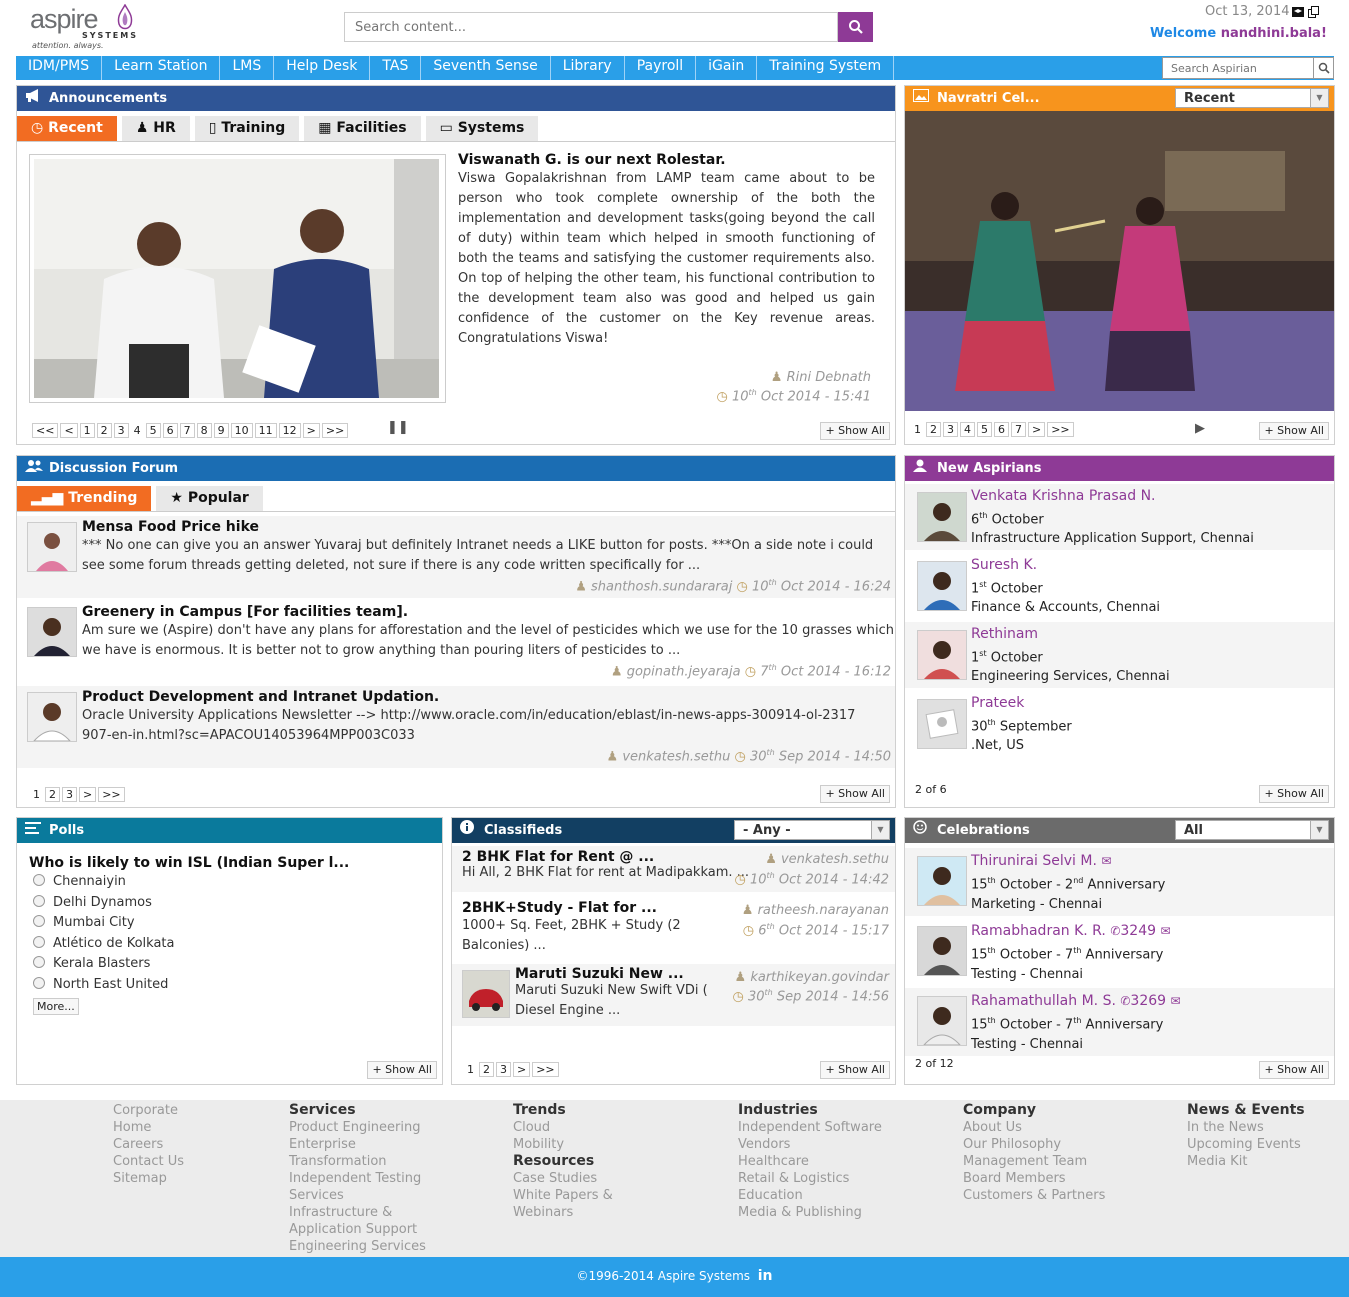 The width and height of the screenshot is (1349, 1297). Describe the element at coordinates (563, 1178) in the screenshot. I see `footer-link: Case Studies` at that location.